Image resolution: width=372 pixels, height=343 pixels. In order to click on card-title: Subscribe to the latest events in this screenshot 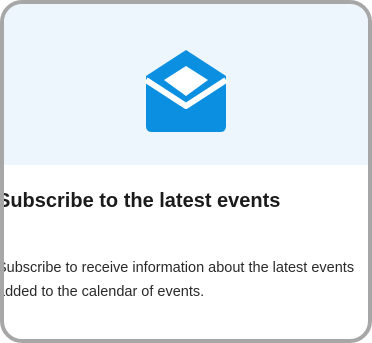, I will do `click(140, 201)`.